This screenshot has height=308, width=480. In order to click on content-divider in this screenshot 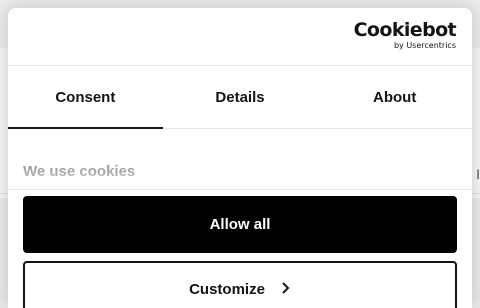, I will do `click(240, 189)`.